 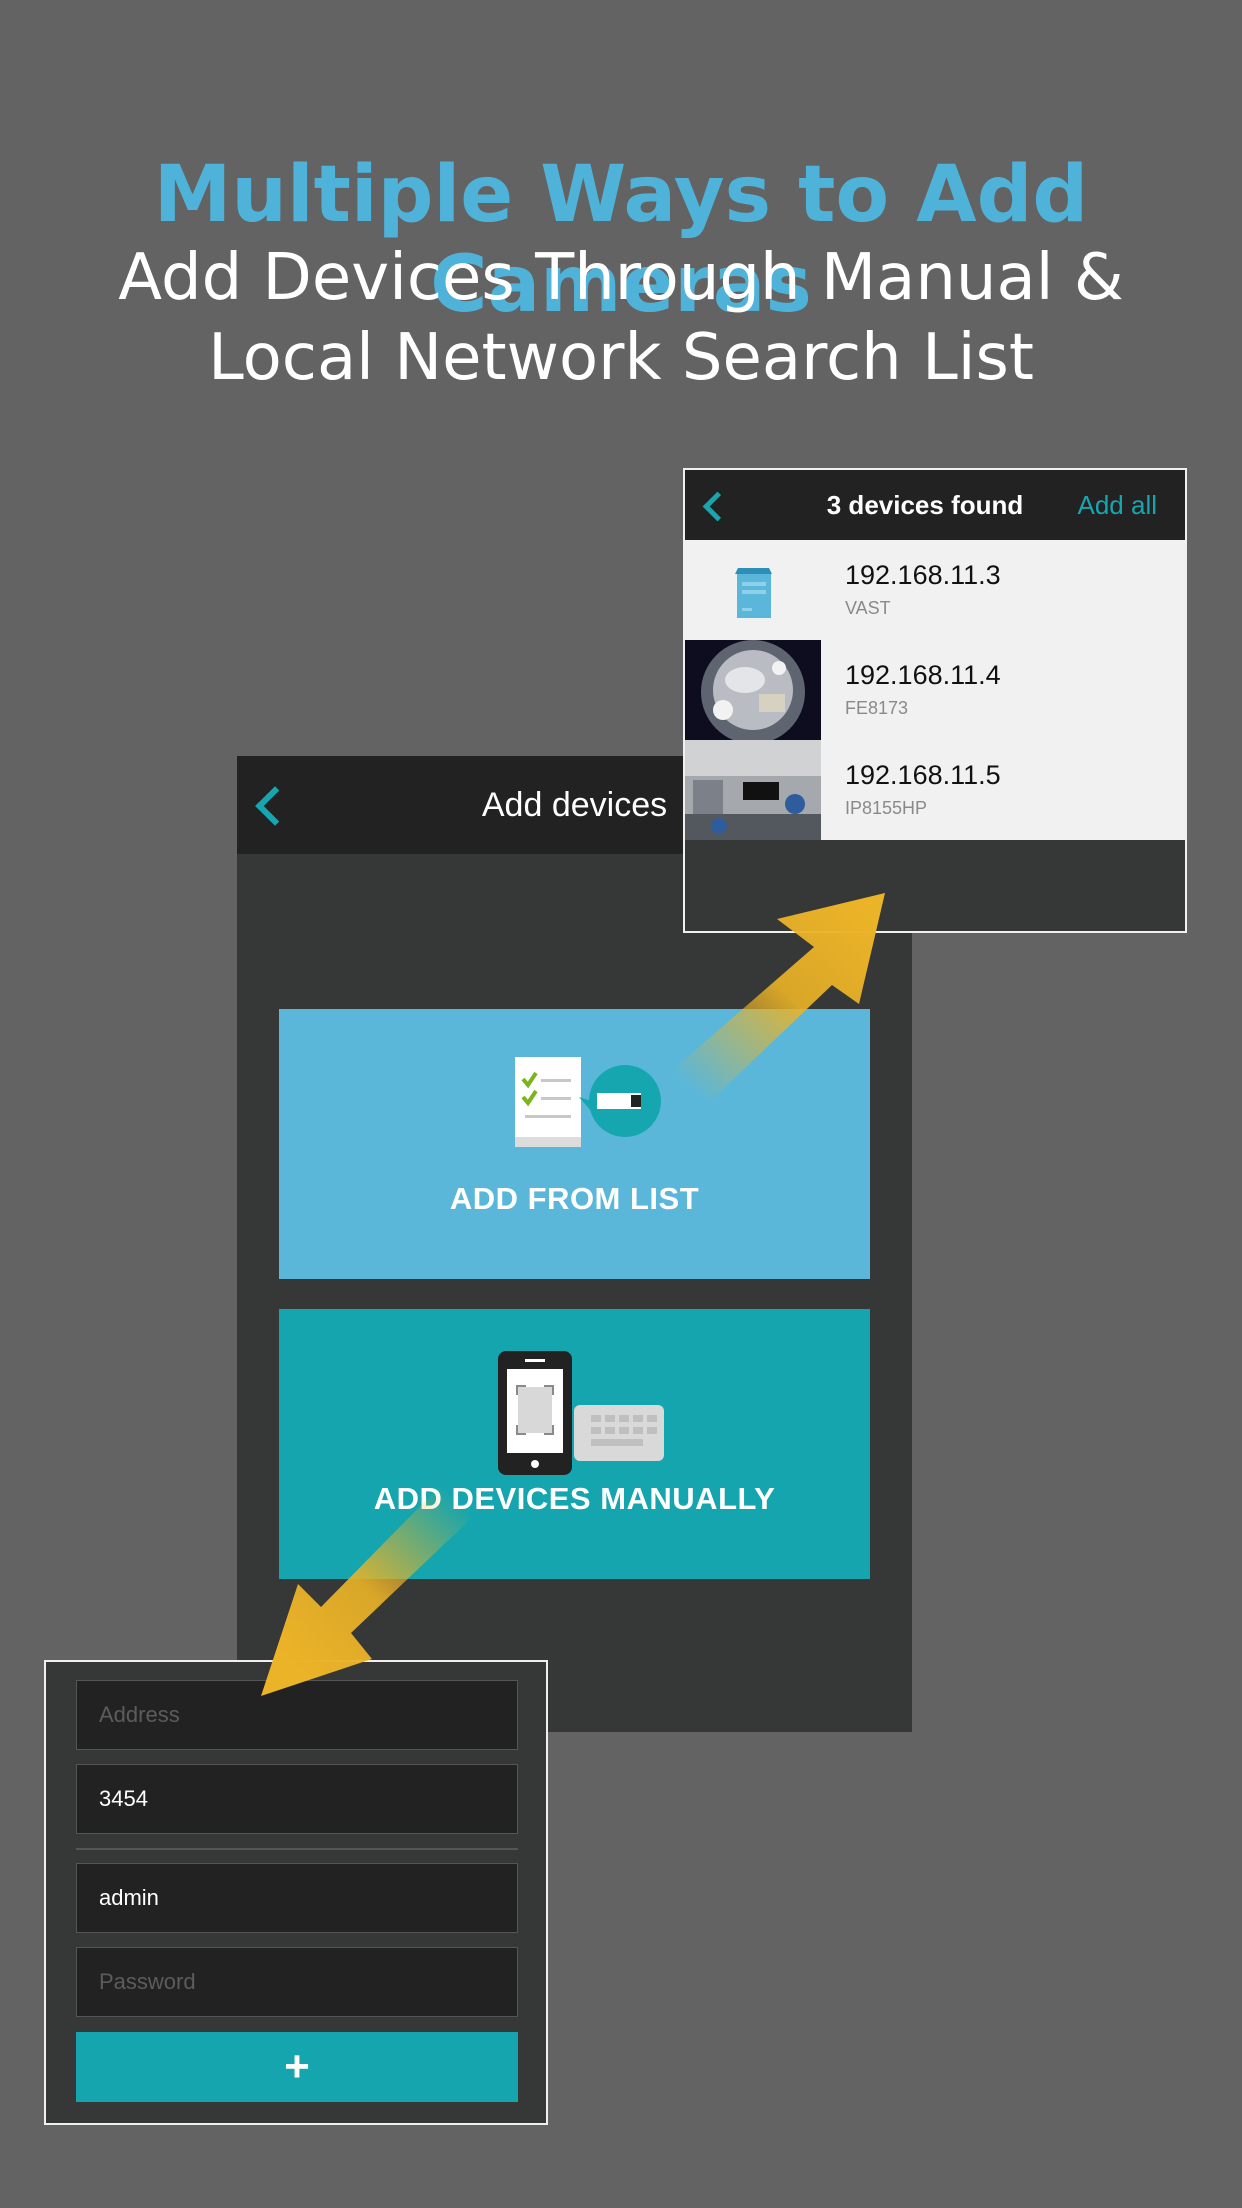 What do you see at coordinates (574, 1198) in the screenshot?
I see `add-from-list-label: ADD FROM LIST` at bounding box center [574, 1198].